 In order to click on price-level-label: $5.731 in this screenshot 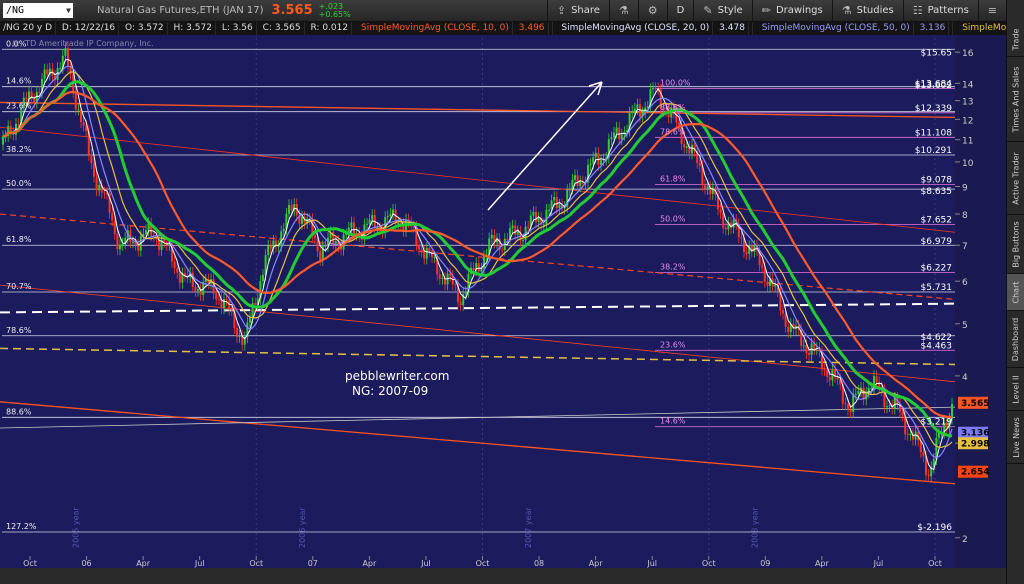, I will do `click(937, 288)`.